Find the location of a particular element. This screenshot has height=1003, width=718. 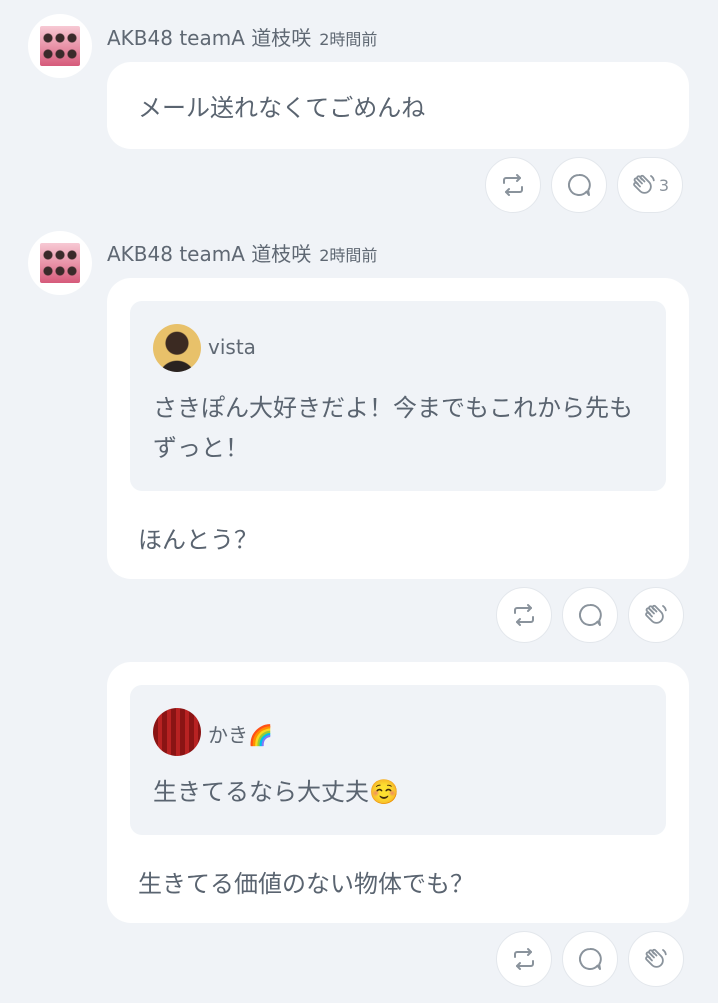

message-text: ほんとう？ is located at coordinates (198, 540).